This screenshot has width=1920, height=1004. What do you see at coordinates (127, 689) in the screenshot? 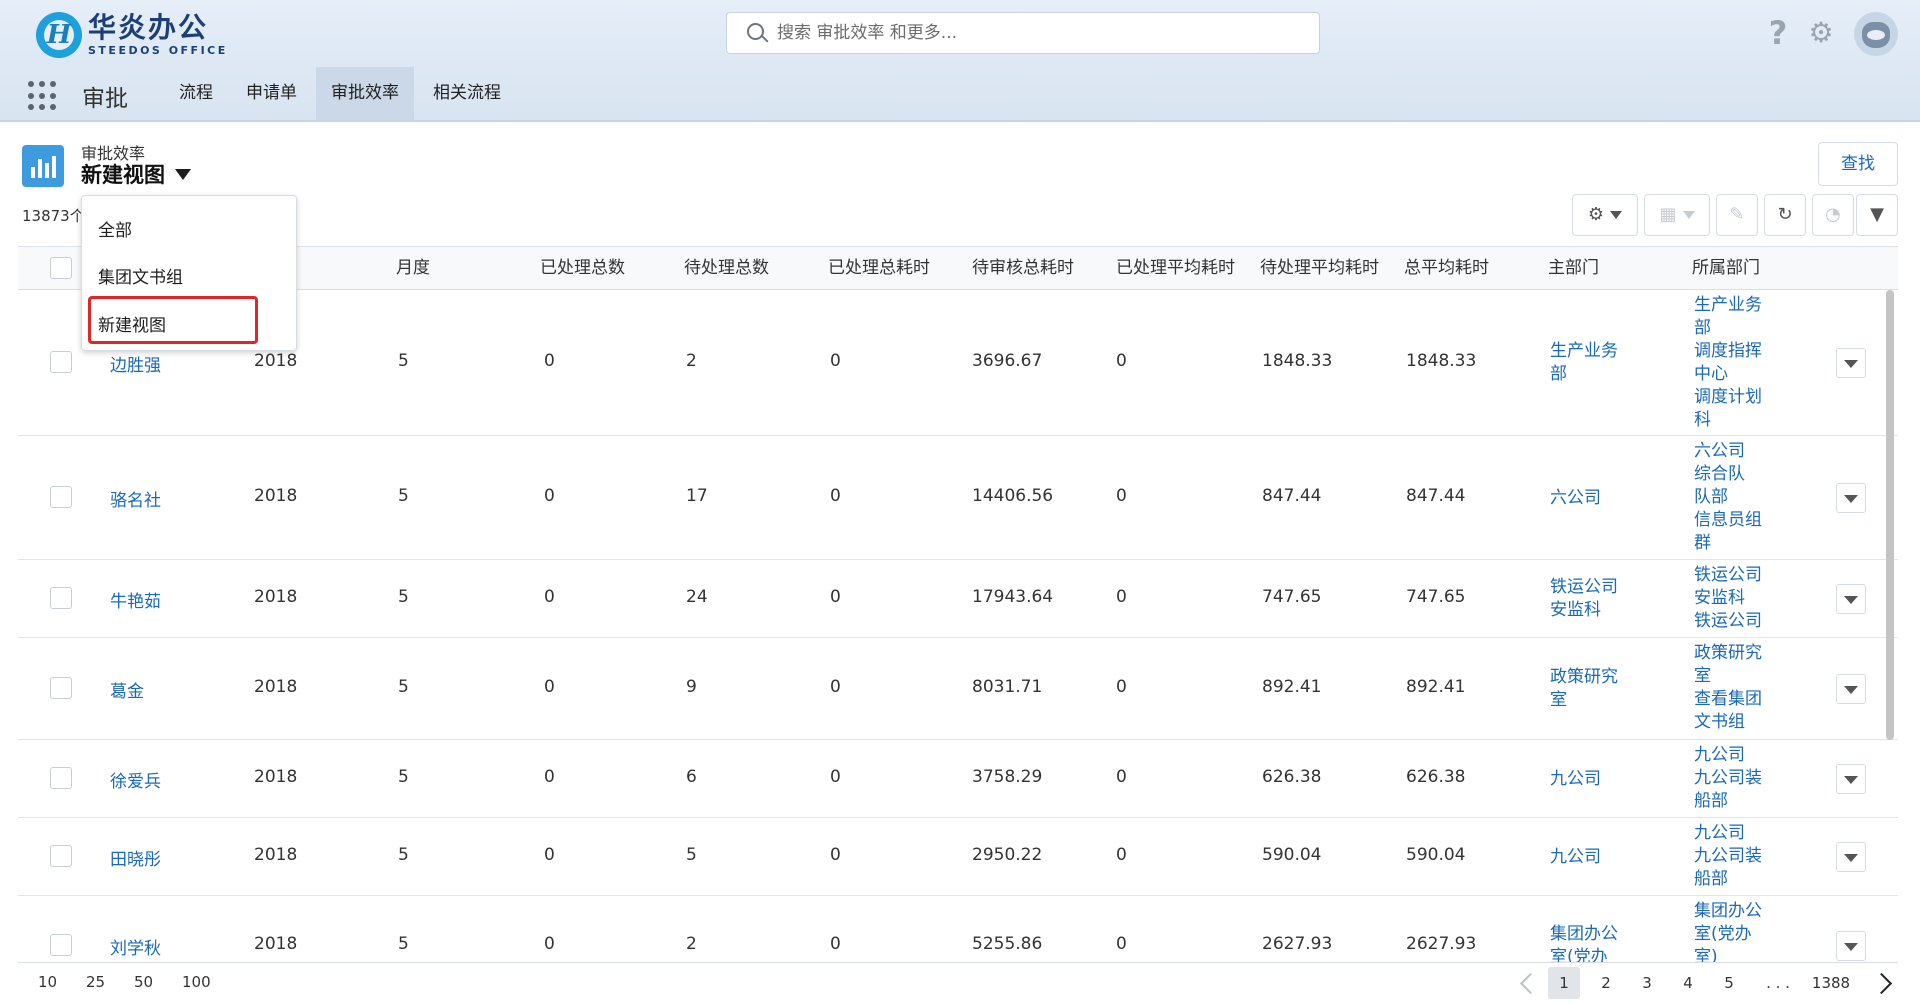
I see `cell-name-link: 葛金` at bounding box center [127, 689].